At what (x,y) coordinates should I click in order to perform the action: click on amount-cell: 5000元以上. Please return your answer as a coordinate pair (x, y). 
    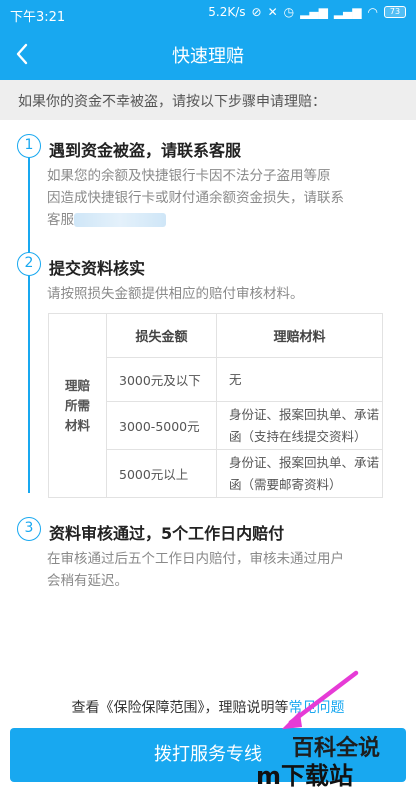
    Looking at the image, I should click on (161, 473).